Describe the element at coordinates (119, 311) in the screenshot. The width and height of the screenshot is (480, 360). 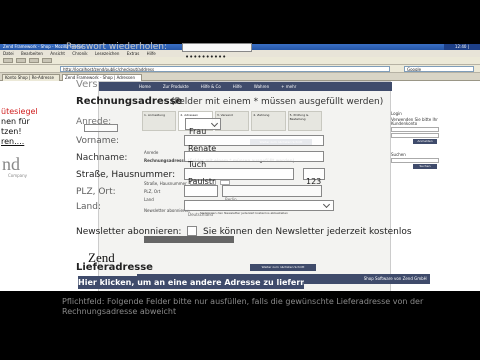
I see `caption-line-2: Rechnungsadresse abweicht` at that location.